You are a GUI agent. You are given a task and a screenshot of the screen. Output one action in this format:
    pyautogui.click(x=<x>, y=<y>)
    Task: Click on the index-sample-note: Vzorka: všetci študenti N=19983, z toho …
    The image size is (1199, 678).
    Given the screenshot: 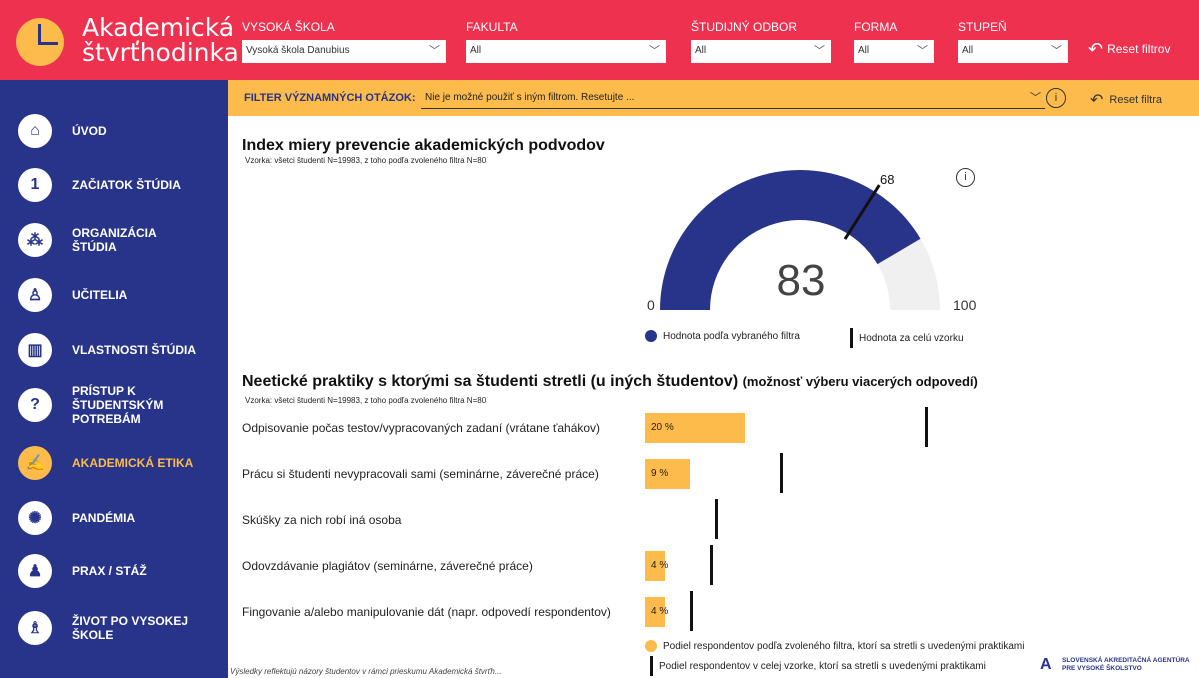 What is the action you would take?
    pyautogui.click(x=366, y=160)
    